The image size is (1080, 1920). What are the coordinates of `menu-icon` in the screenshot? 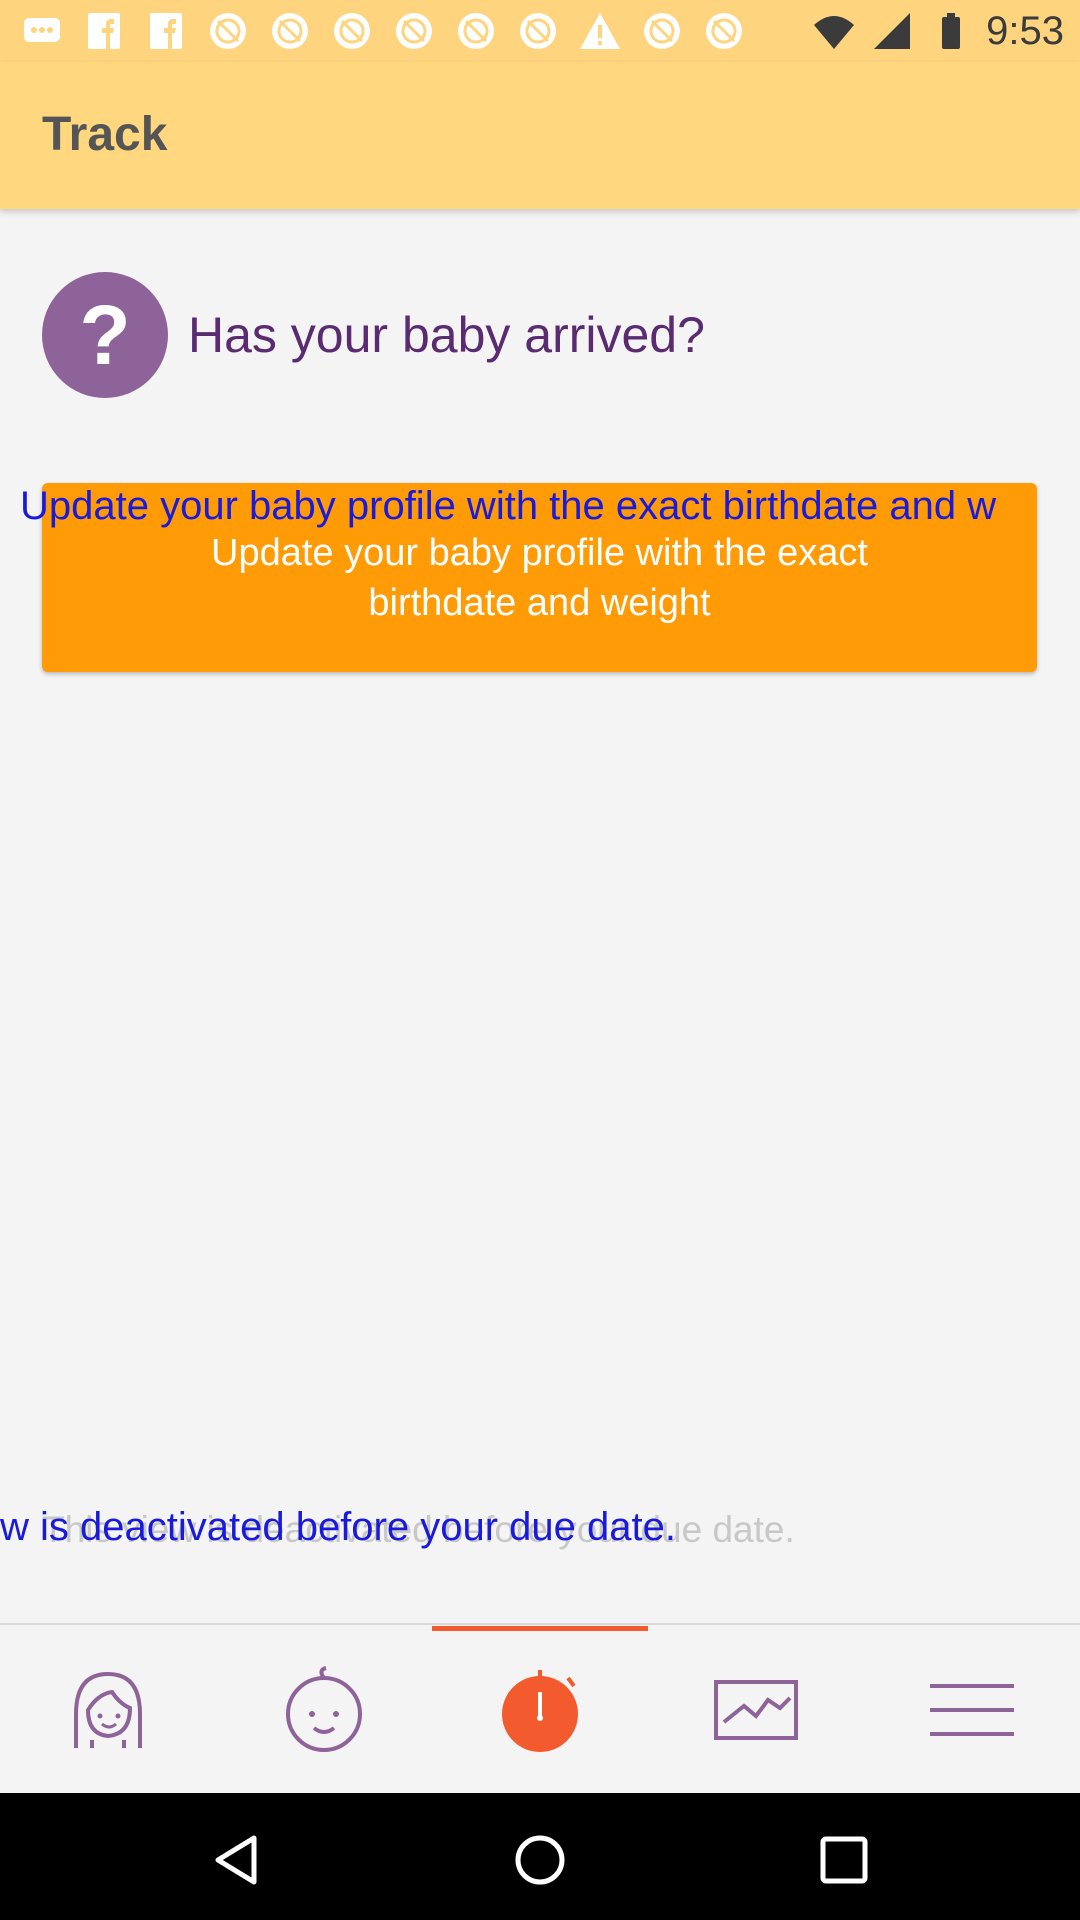 It's located at (972, 1710).